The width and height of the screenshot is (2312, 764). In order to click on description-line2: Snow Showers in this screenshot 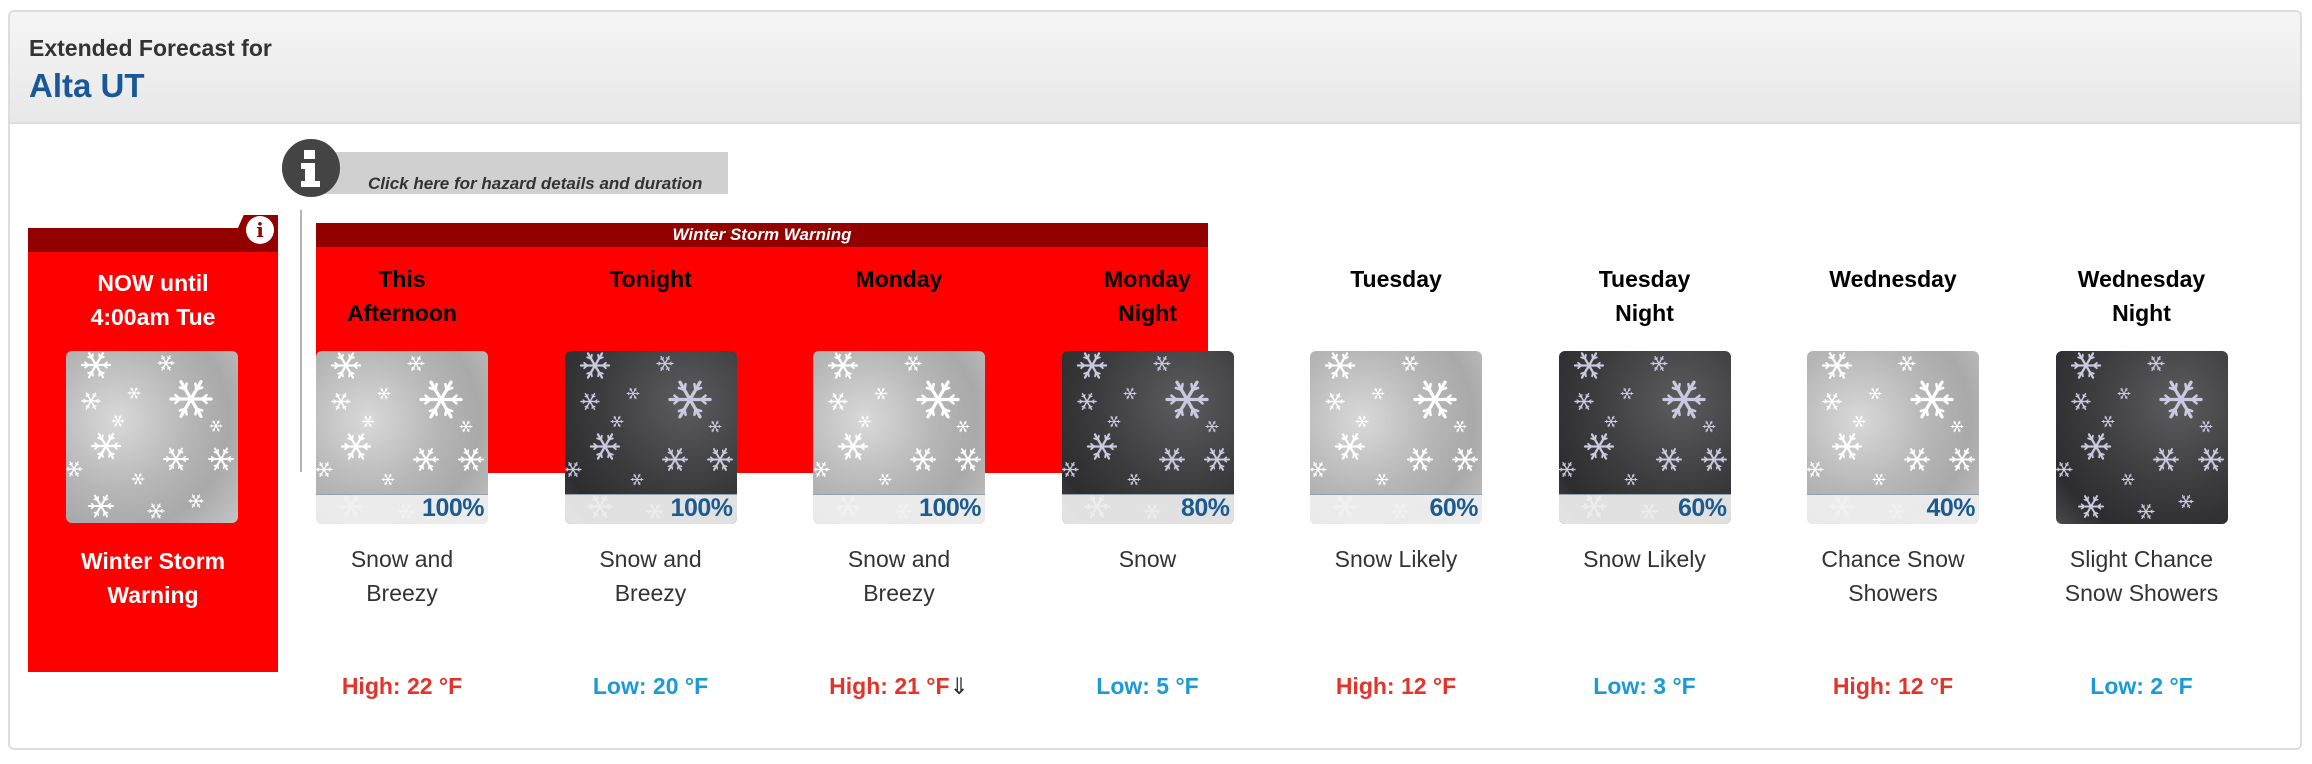, I will do `click(2141, 593)`.